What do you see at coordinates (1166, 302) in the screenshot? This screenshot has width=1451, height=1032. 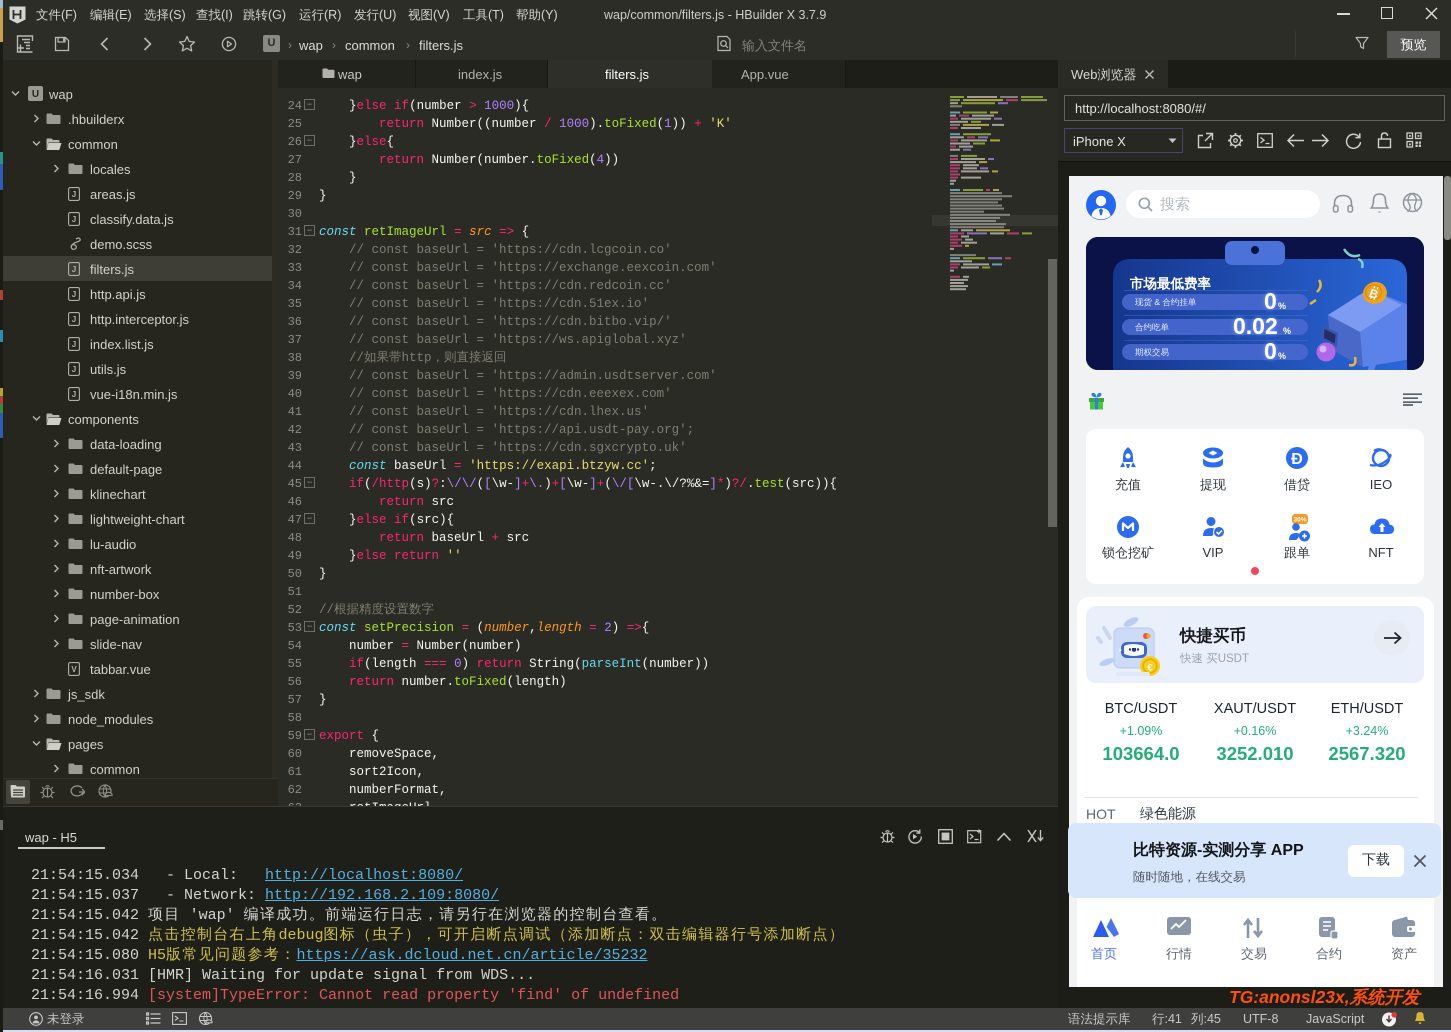 I see `svg-text: 现货 & 合约挂单` at bounding box center [1166, 302].